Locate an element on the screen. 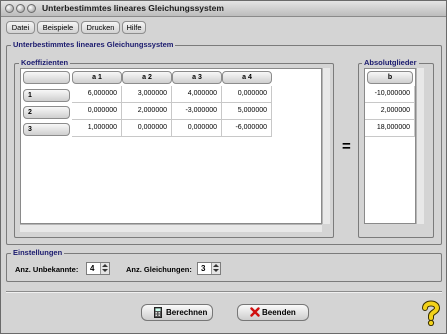 The height and width of the screenshot is (334, 447). coef-cell: 4,000000 is located at coordinates (197, 94).